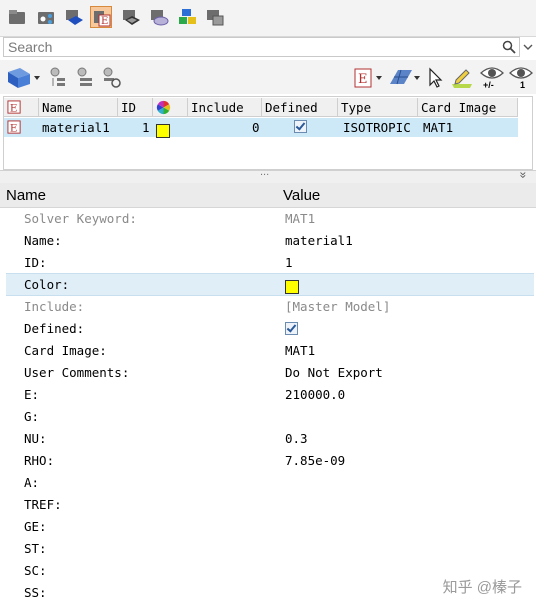  What do you see at coordinates (111, 78) in the screenshot?
I see `refresh-list-icon` at bounding box center [111, 78].